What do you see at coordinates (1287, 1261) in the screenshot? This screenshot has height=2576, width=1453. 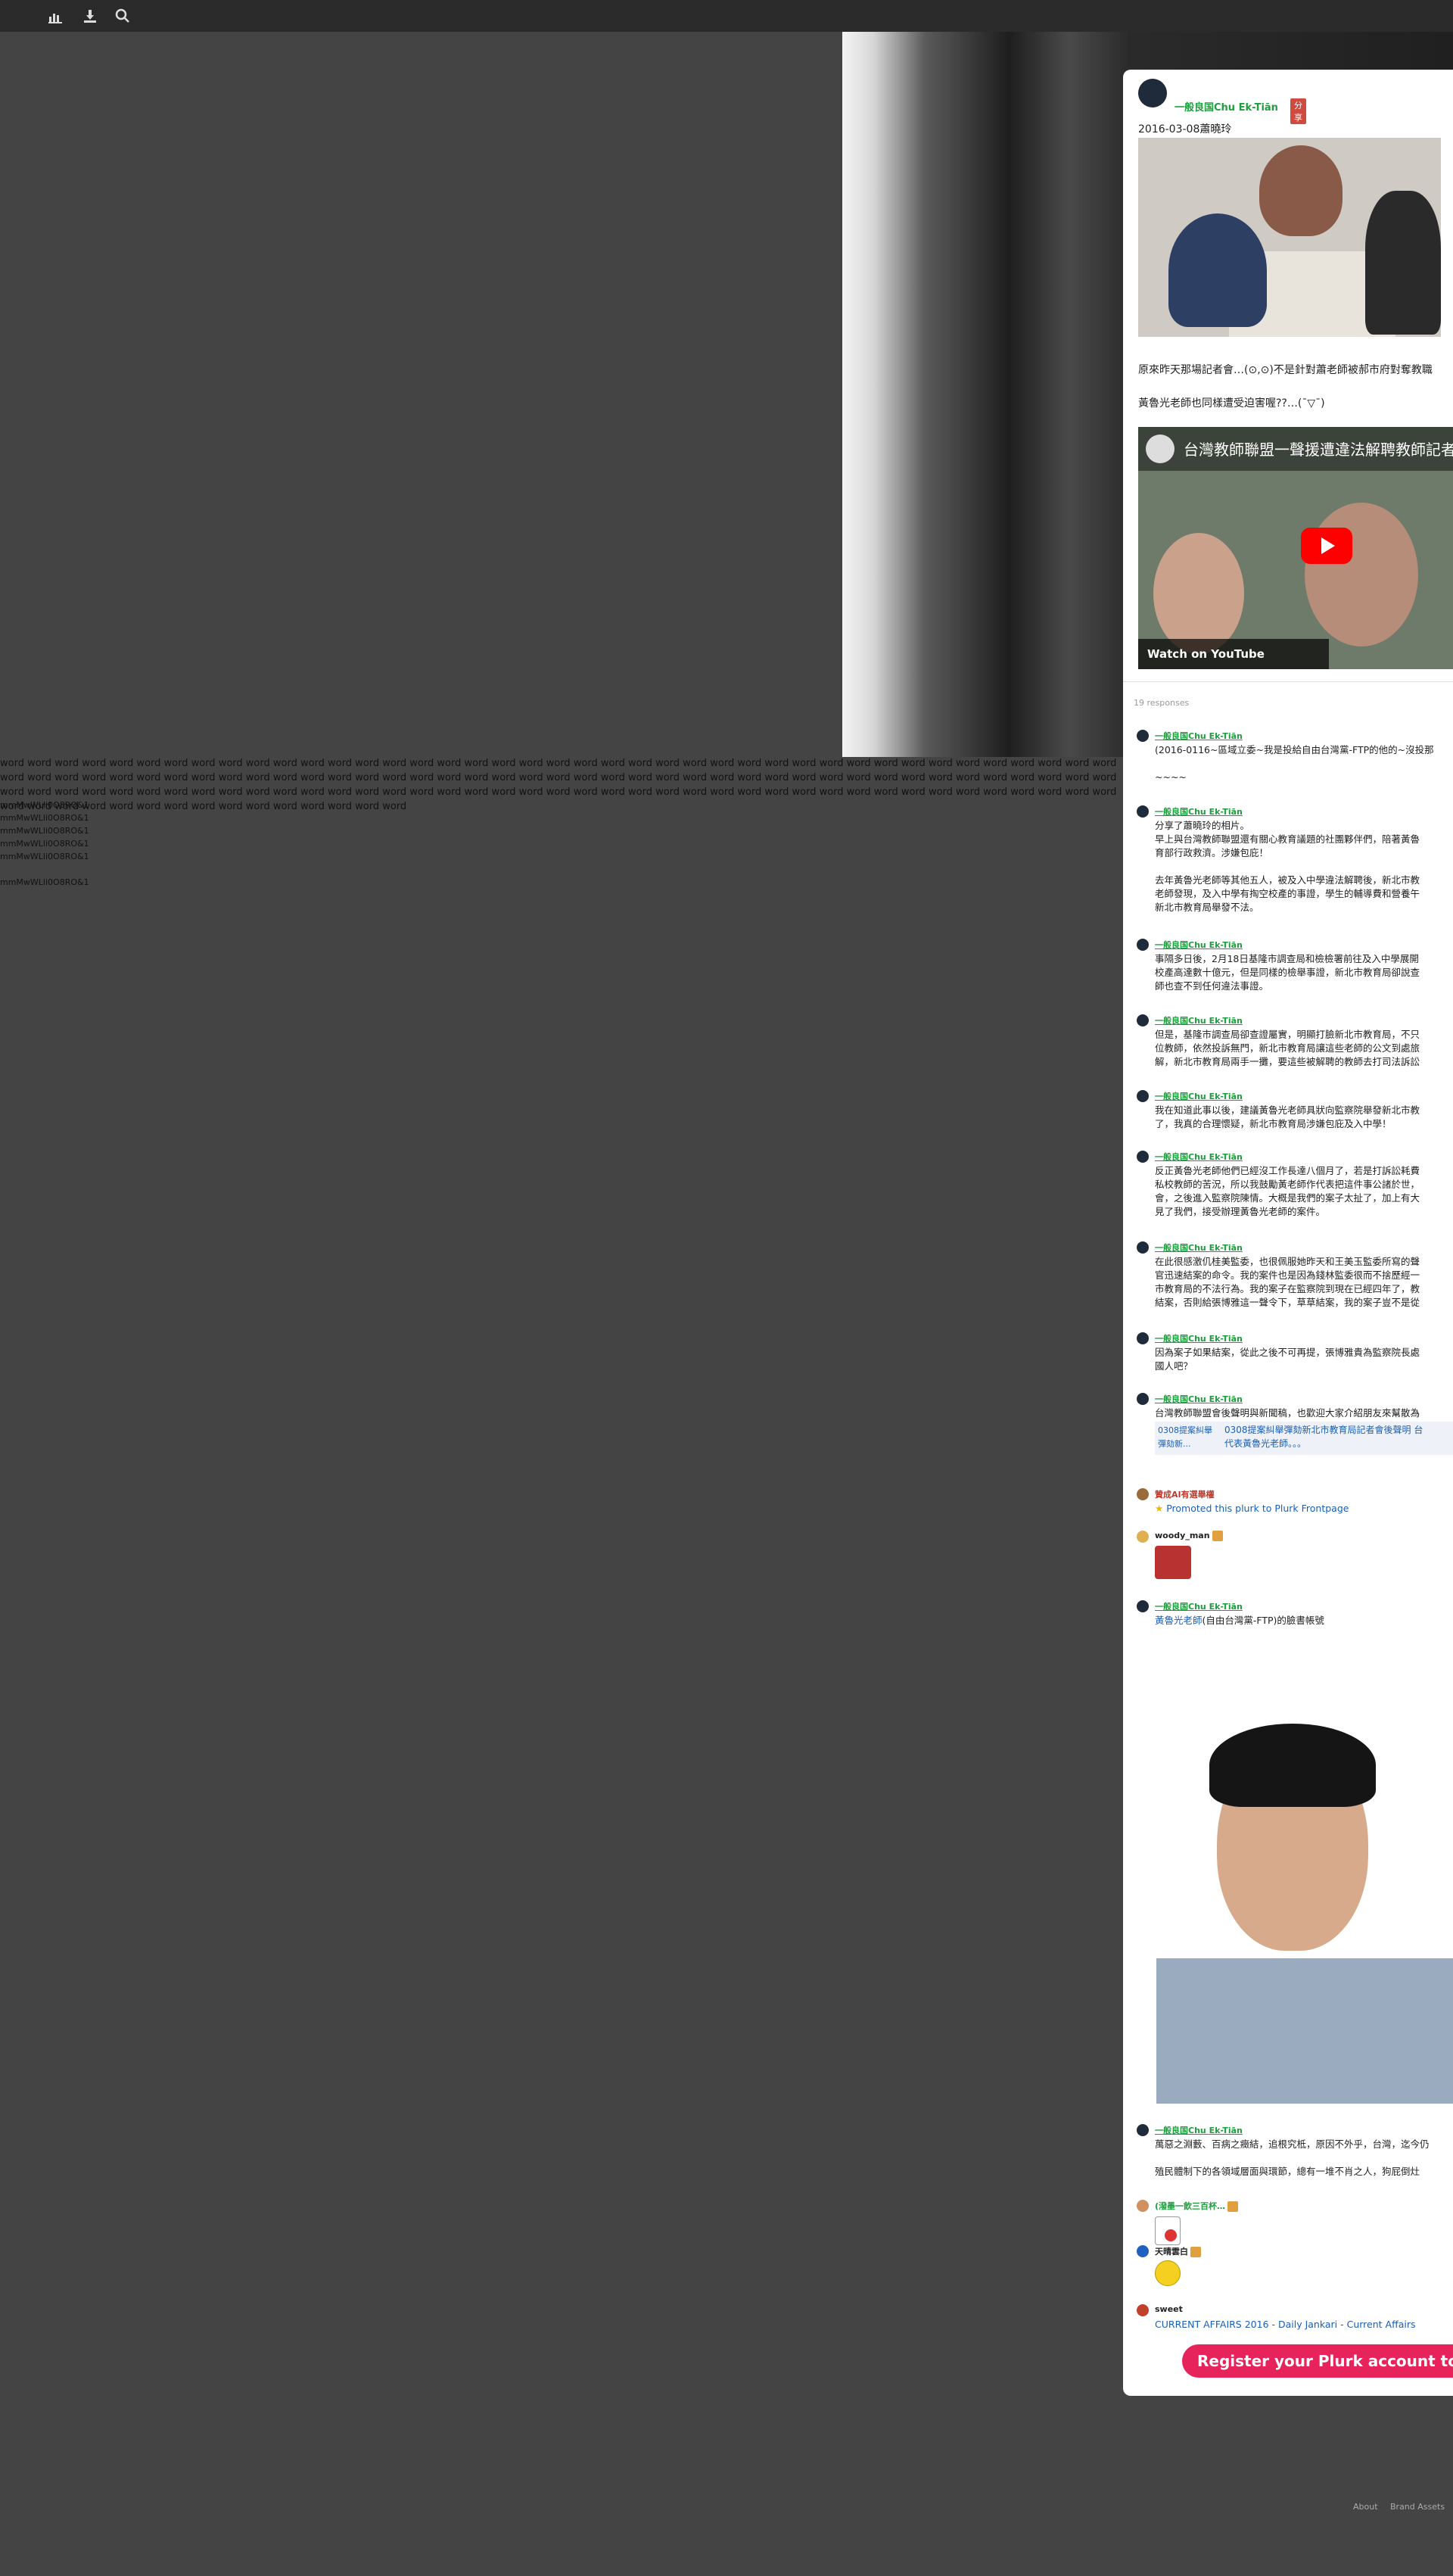 I see `response-line: 在此很感激仉桂美監委，也很佩服她昨天和王美玉監委所寫的聲` at bounding box center [1287, 1261].